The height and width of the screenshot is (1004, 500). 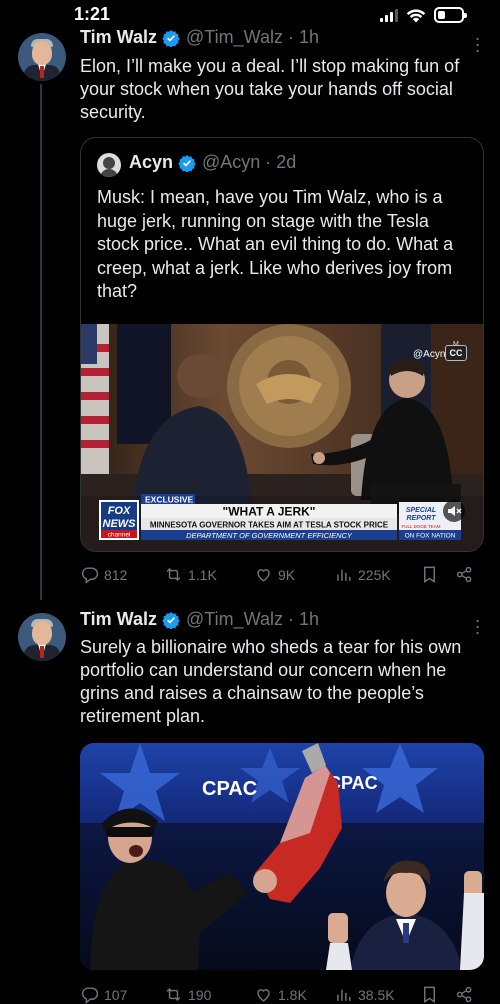 What do you see at coordinates (292, 994) in the screenshot?
I see `like-count: 1.8K` at bounding box center [292, 994].